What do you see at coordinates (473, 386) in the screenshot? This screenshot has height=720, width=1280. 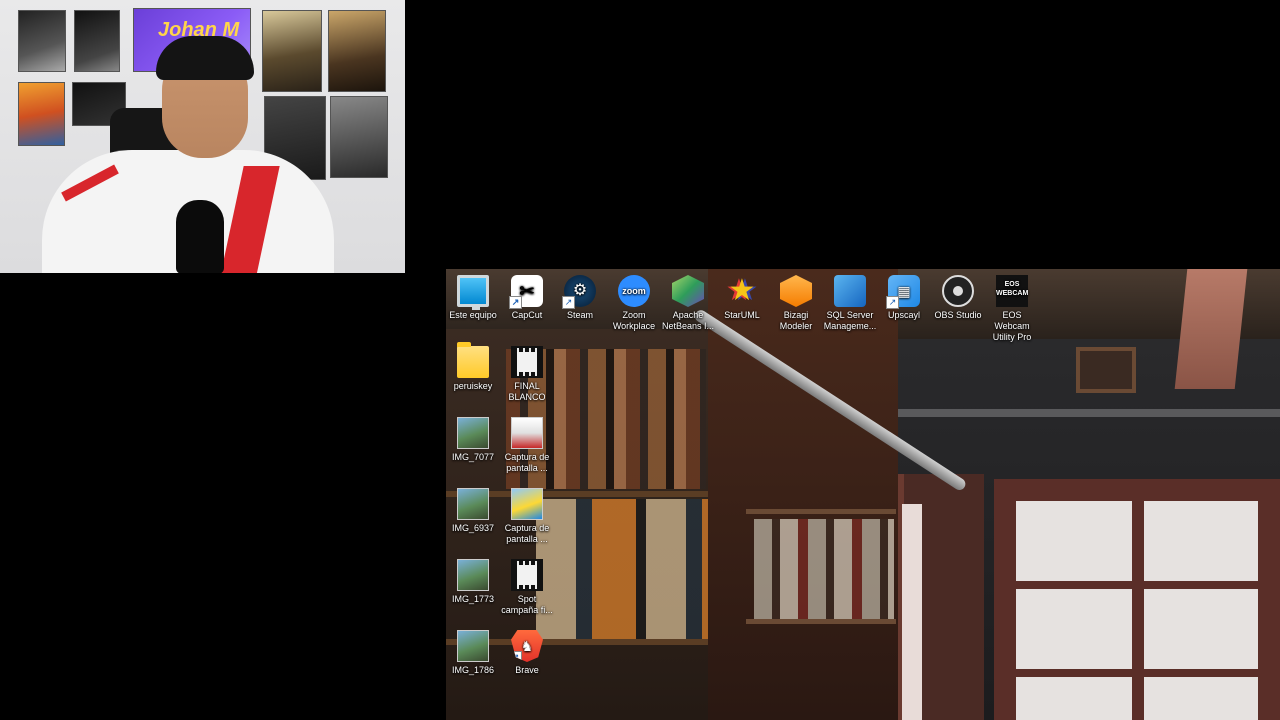 I see `desktop-icon-label: peruiskey` at bounding box center [473, 386].